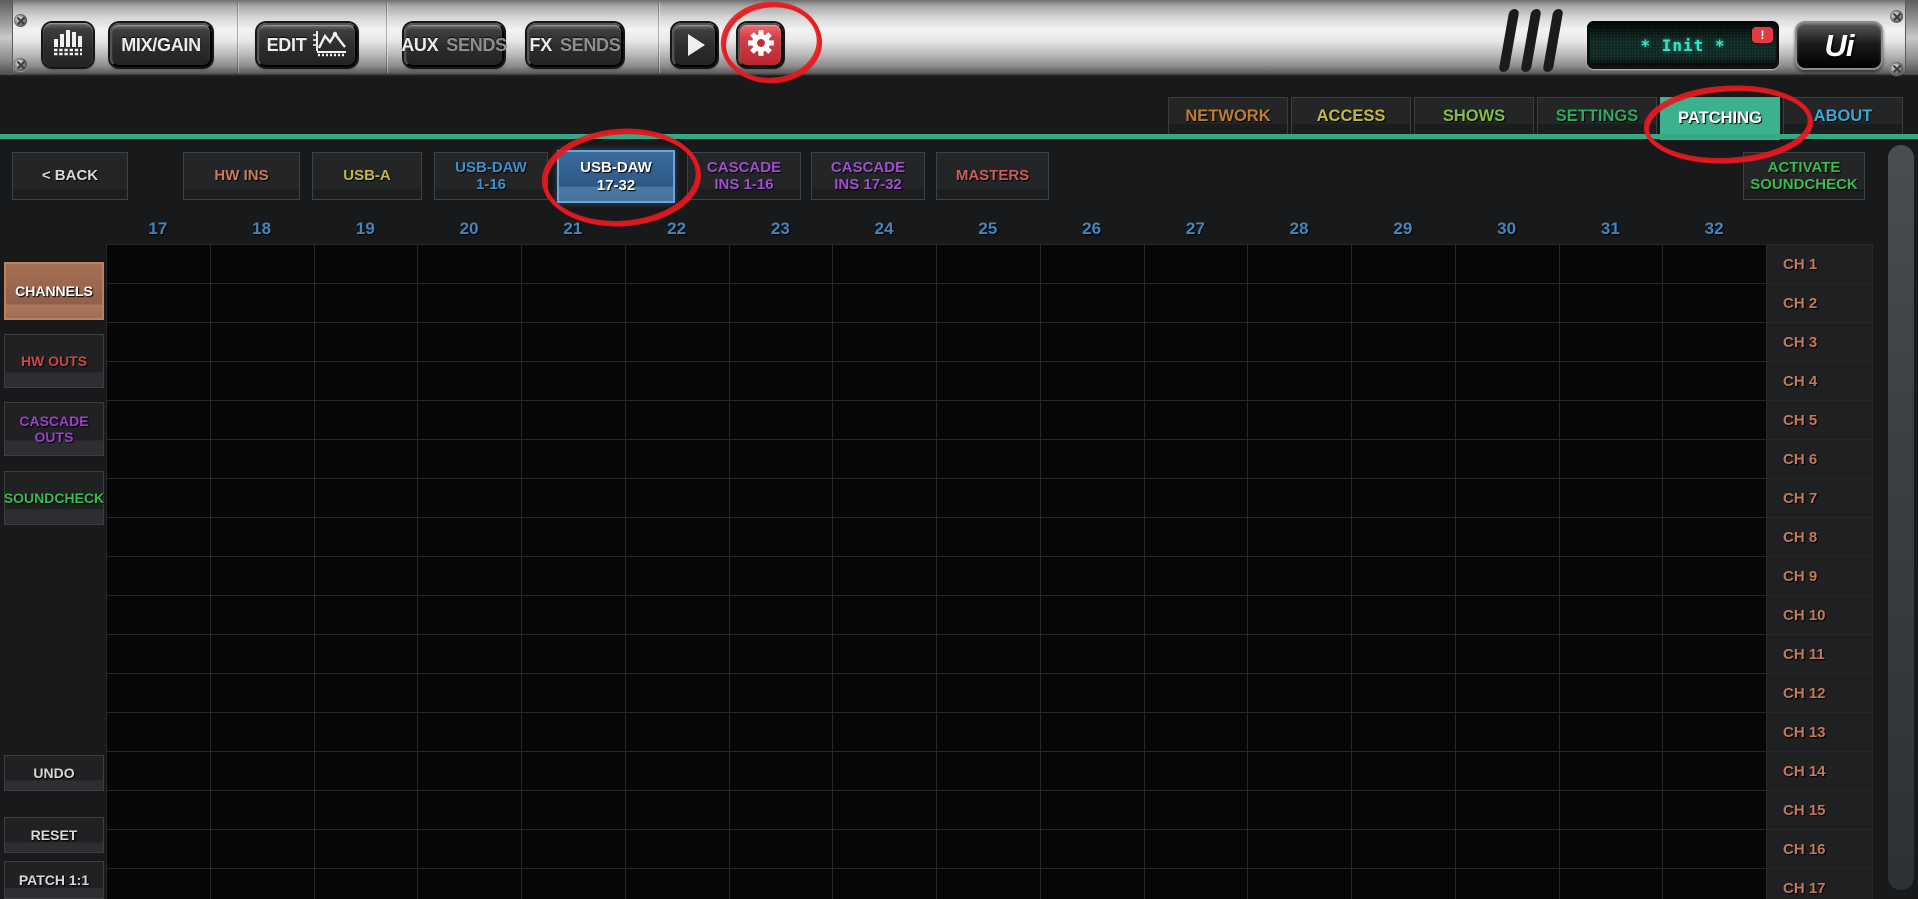 This screenshot has height=899, width=1918. Describe the element at coordinates (54, 361) in the screenshot. I see `sidebar-hw-outs: HW OUTS` at that location.